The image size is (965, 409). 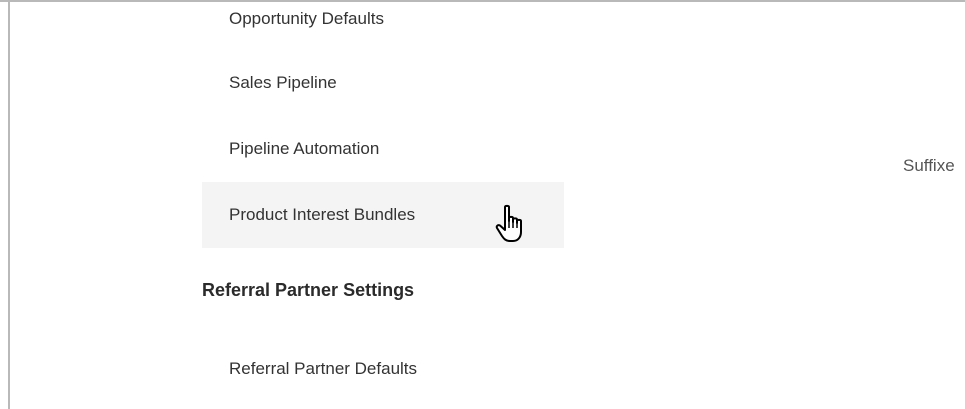 I want to click on menu-item-label: Pipeline Automation, so click(x=304, y=148).